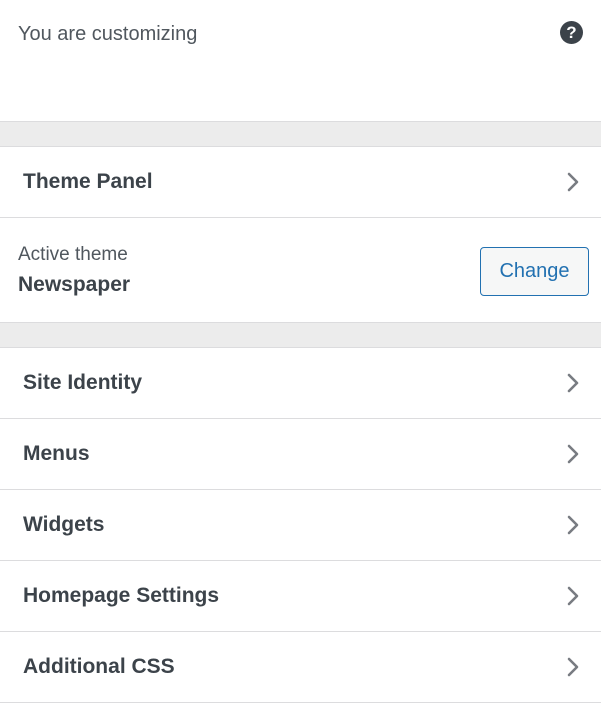 Image resolution: width=601 pixels, height=709 pixels. What do you see at coordinates (300, 667) in the screenshot?
I see `additional-css-section: Additional CSS` at bounding box center [300, 667].